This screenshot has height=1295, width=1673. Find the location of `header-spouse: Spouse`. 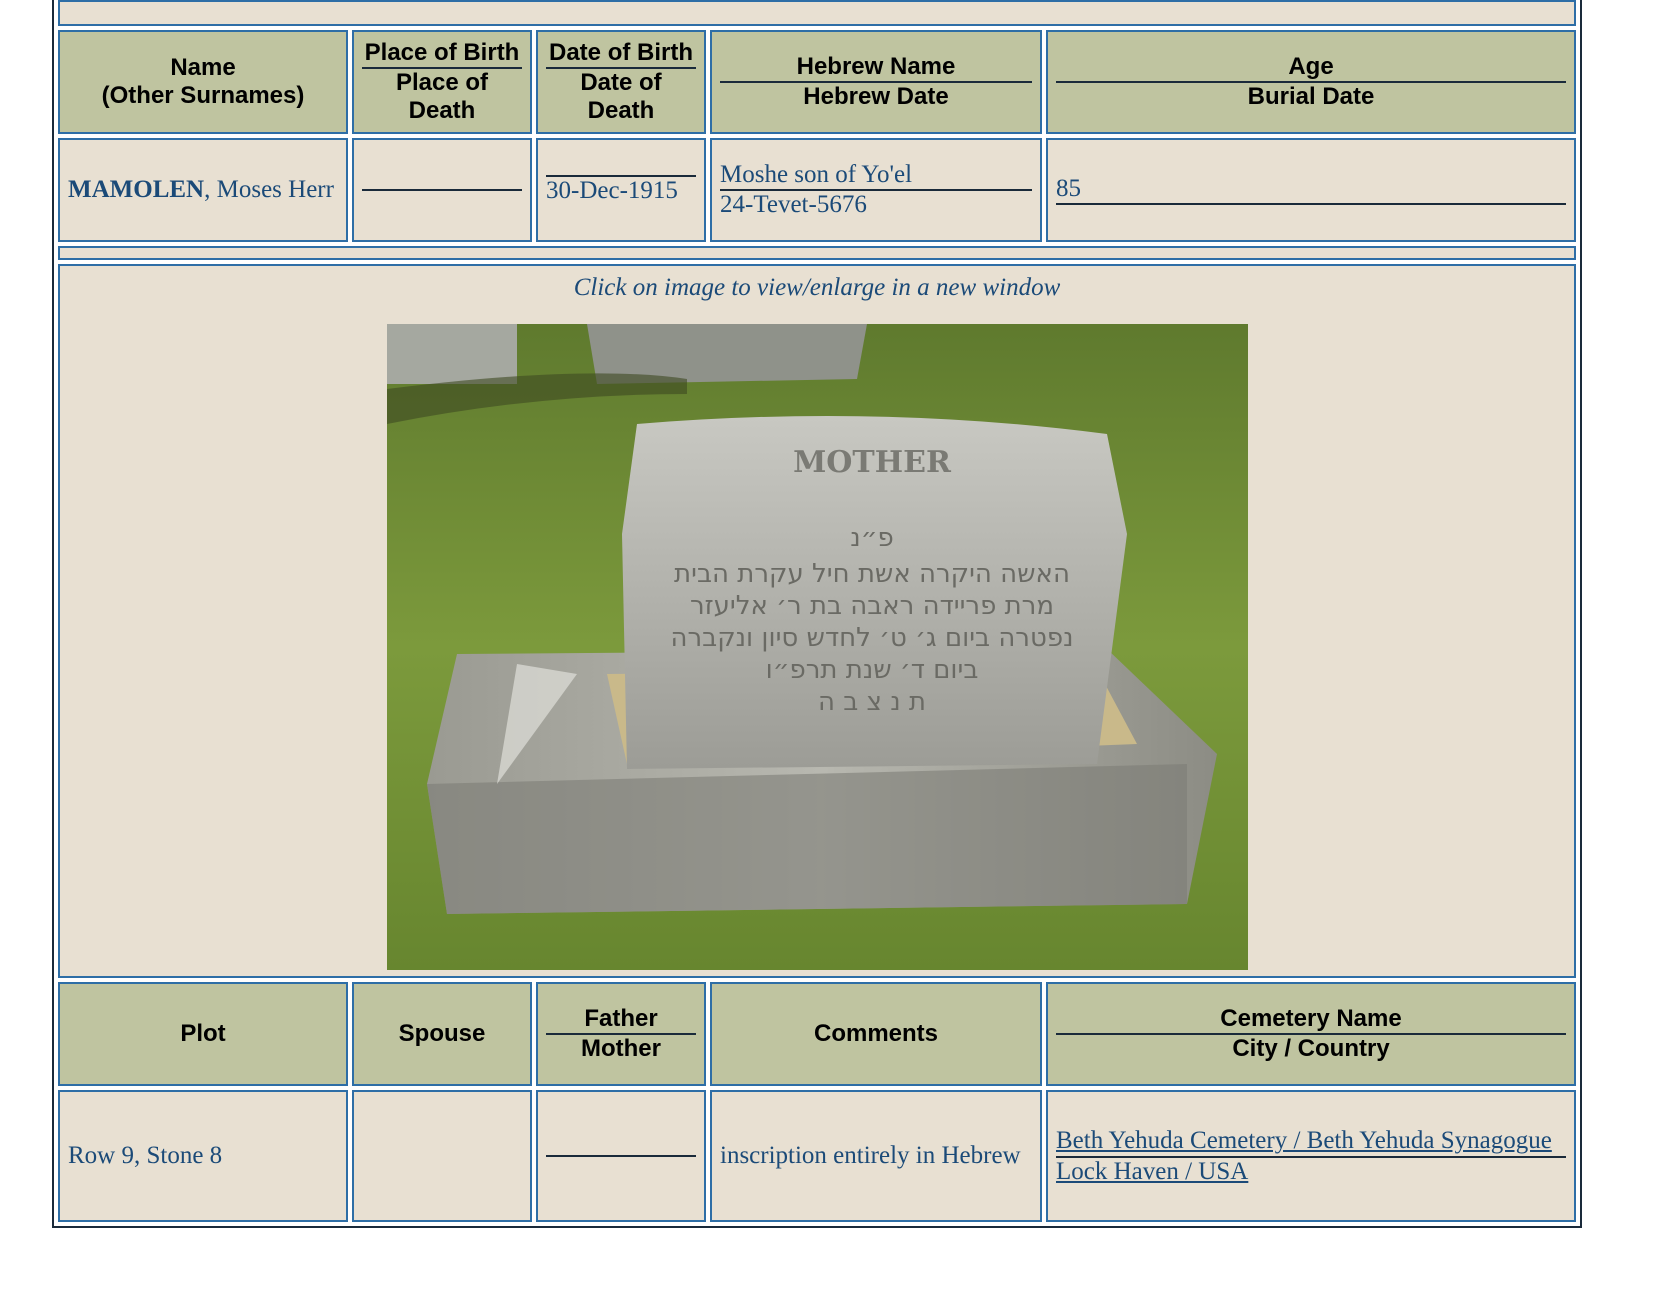

header-spouse: Spouse is located at coordinates (442, 1034).